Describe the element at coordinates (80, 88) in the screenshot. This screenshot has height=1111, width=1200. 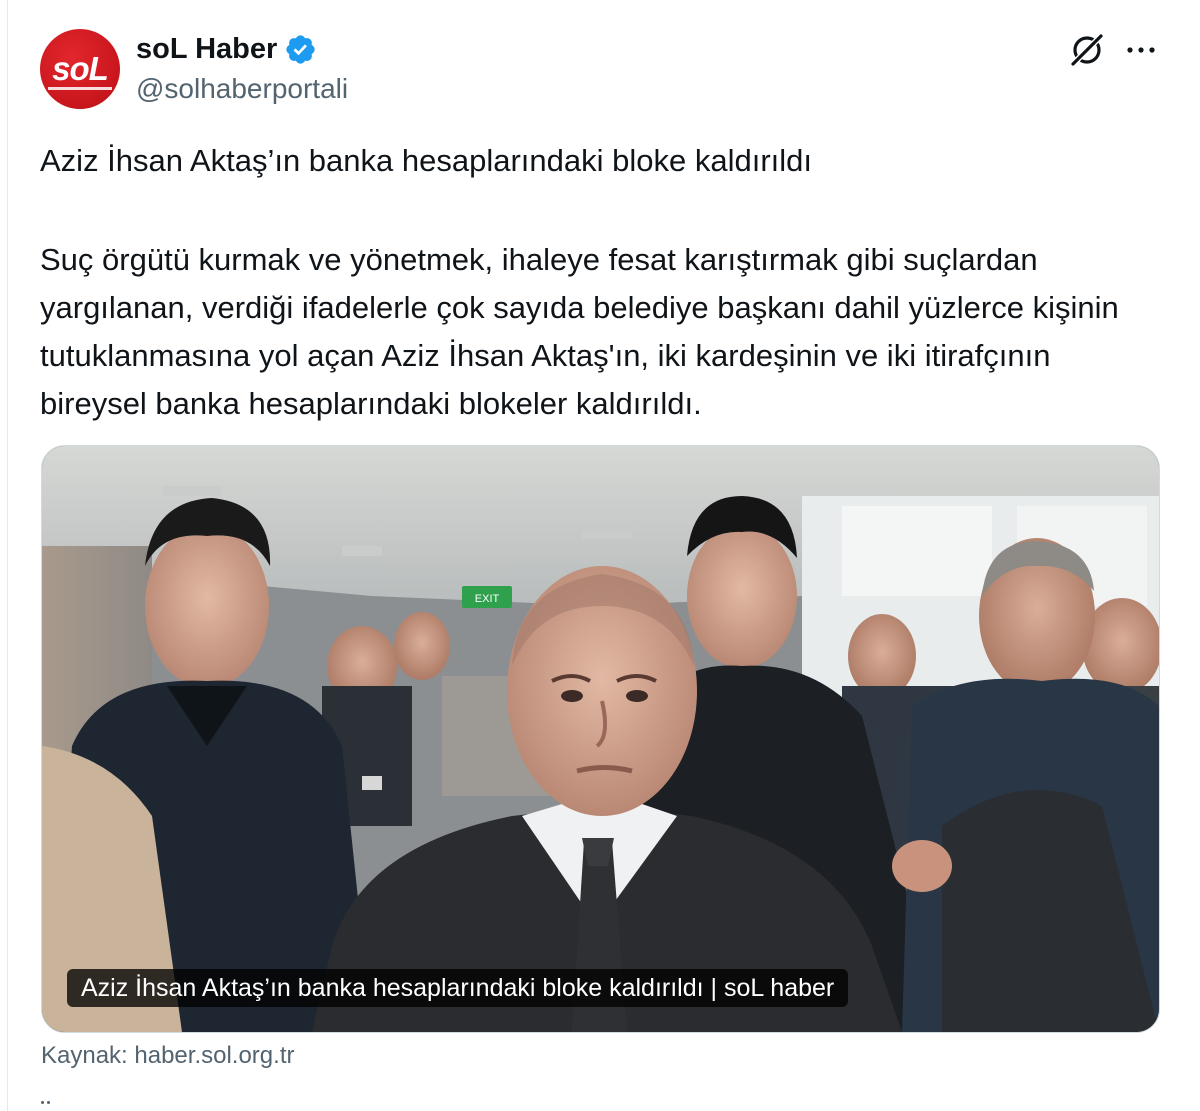
I see `avatar-logo-underline` at that location.